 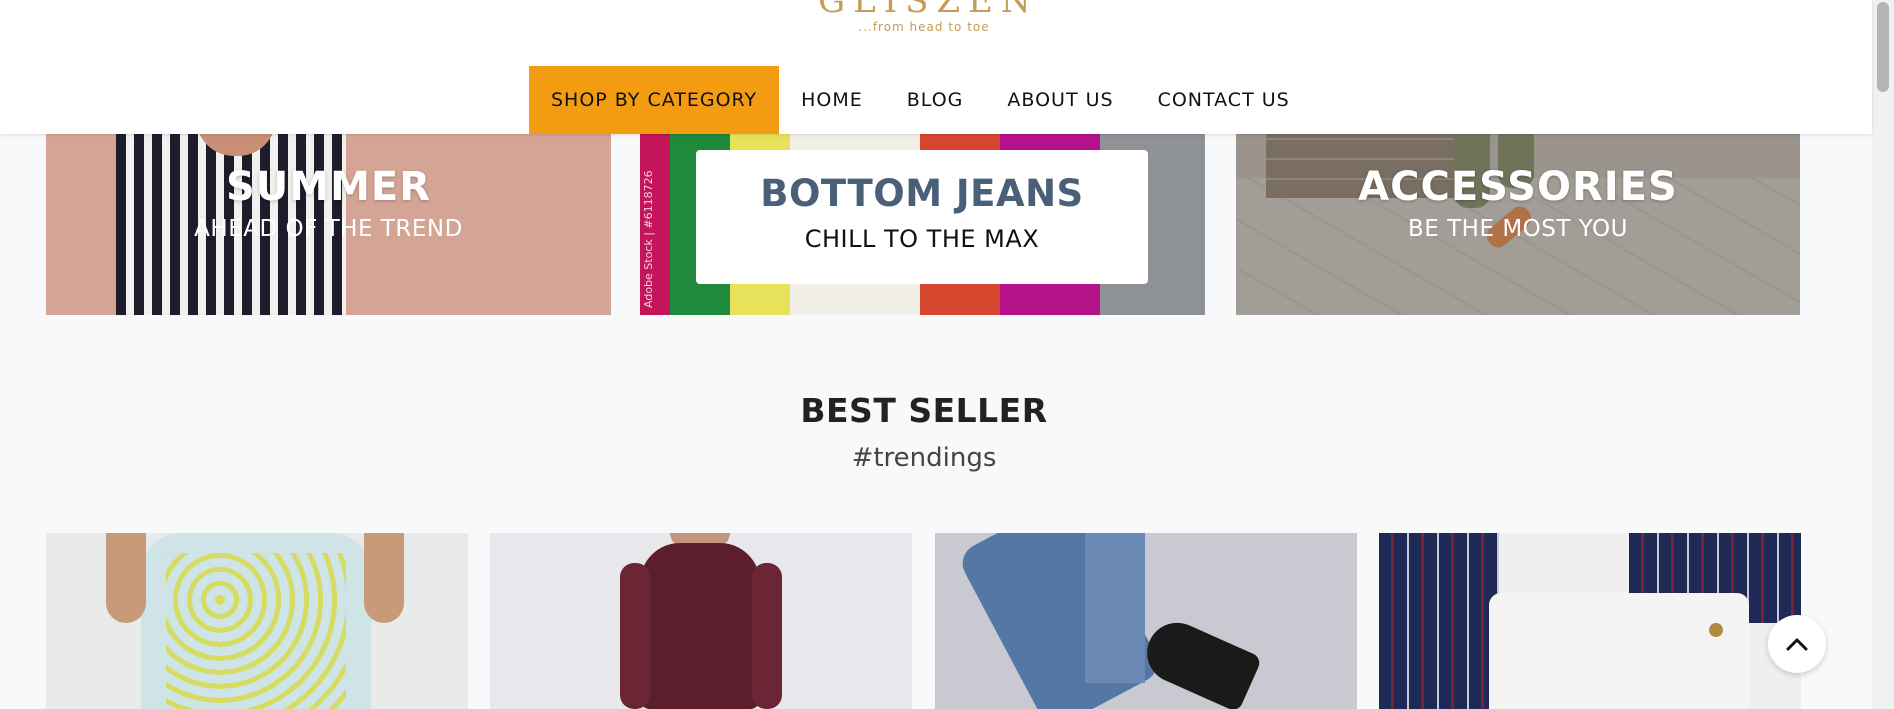 What do you see at coordinates (922, 193) in the screenshot?
I see `jeans-title: BOTTOM JEANS` at bounding box center [922, 193].